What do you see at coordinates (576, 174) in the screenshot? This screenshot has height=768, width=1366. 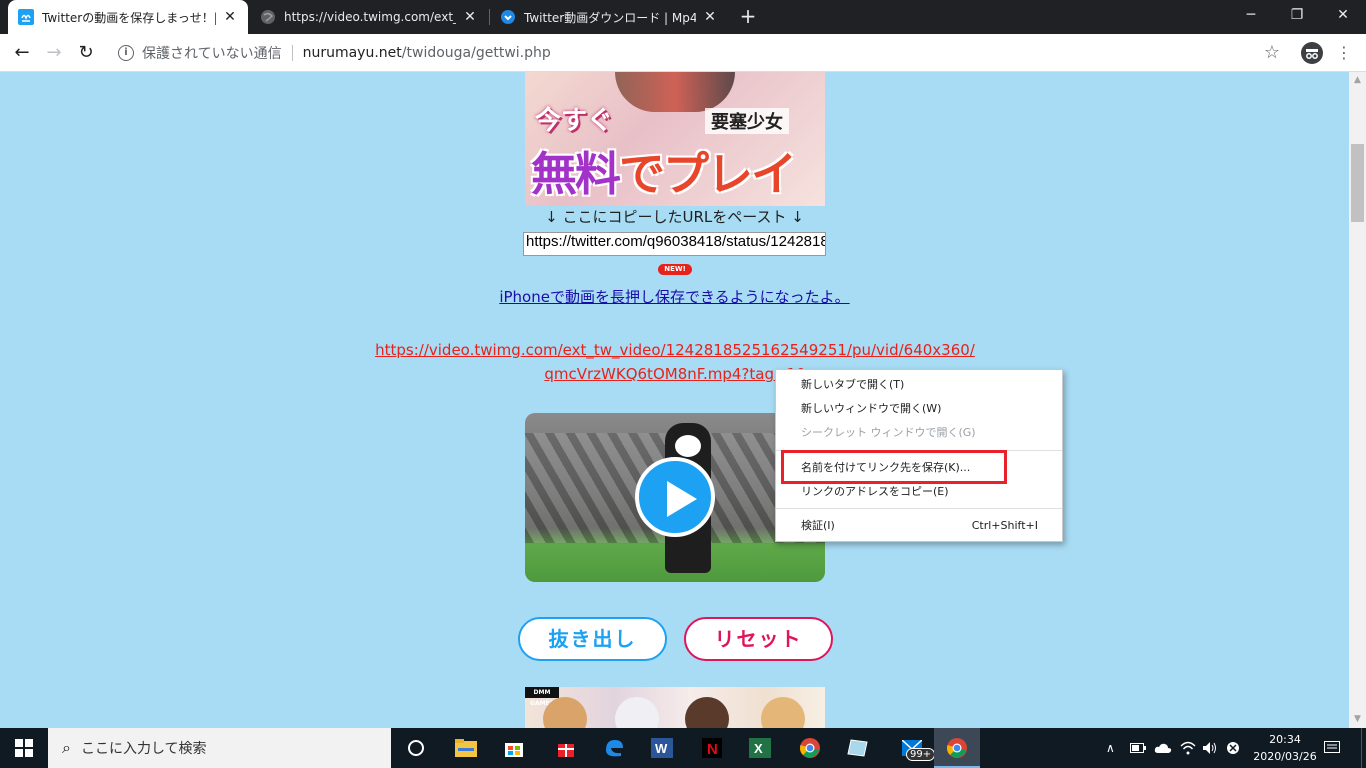 I see `ad-cta-free: 無料` at bounding box center [576, 174].